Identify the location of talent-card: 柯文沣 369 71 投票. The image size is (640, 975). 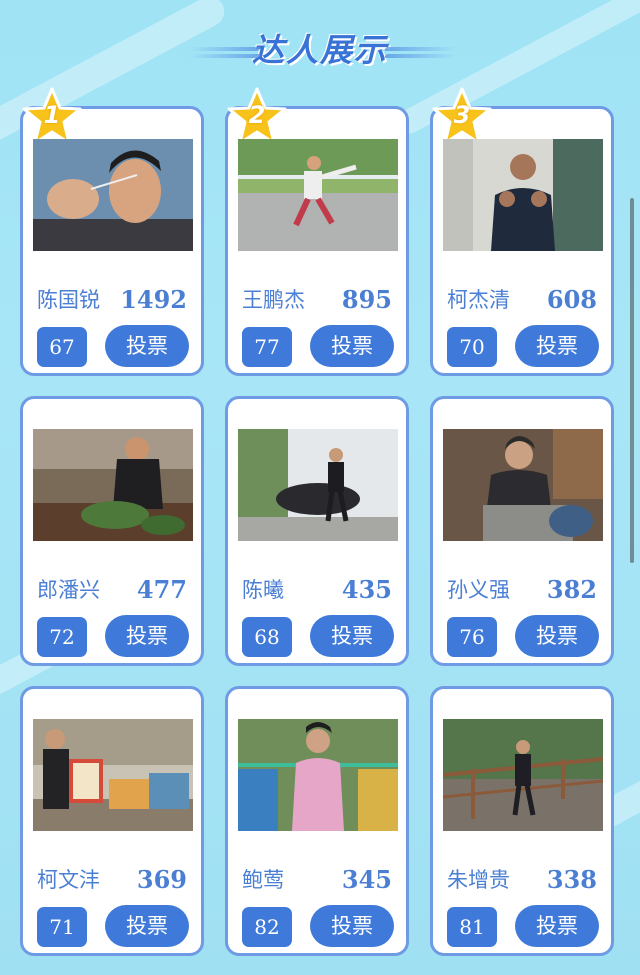
(112, 821).